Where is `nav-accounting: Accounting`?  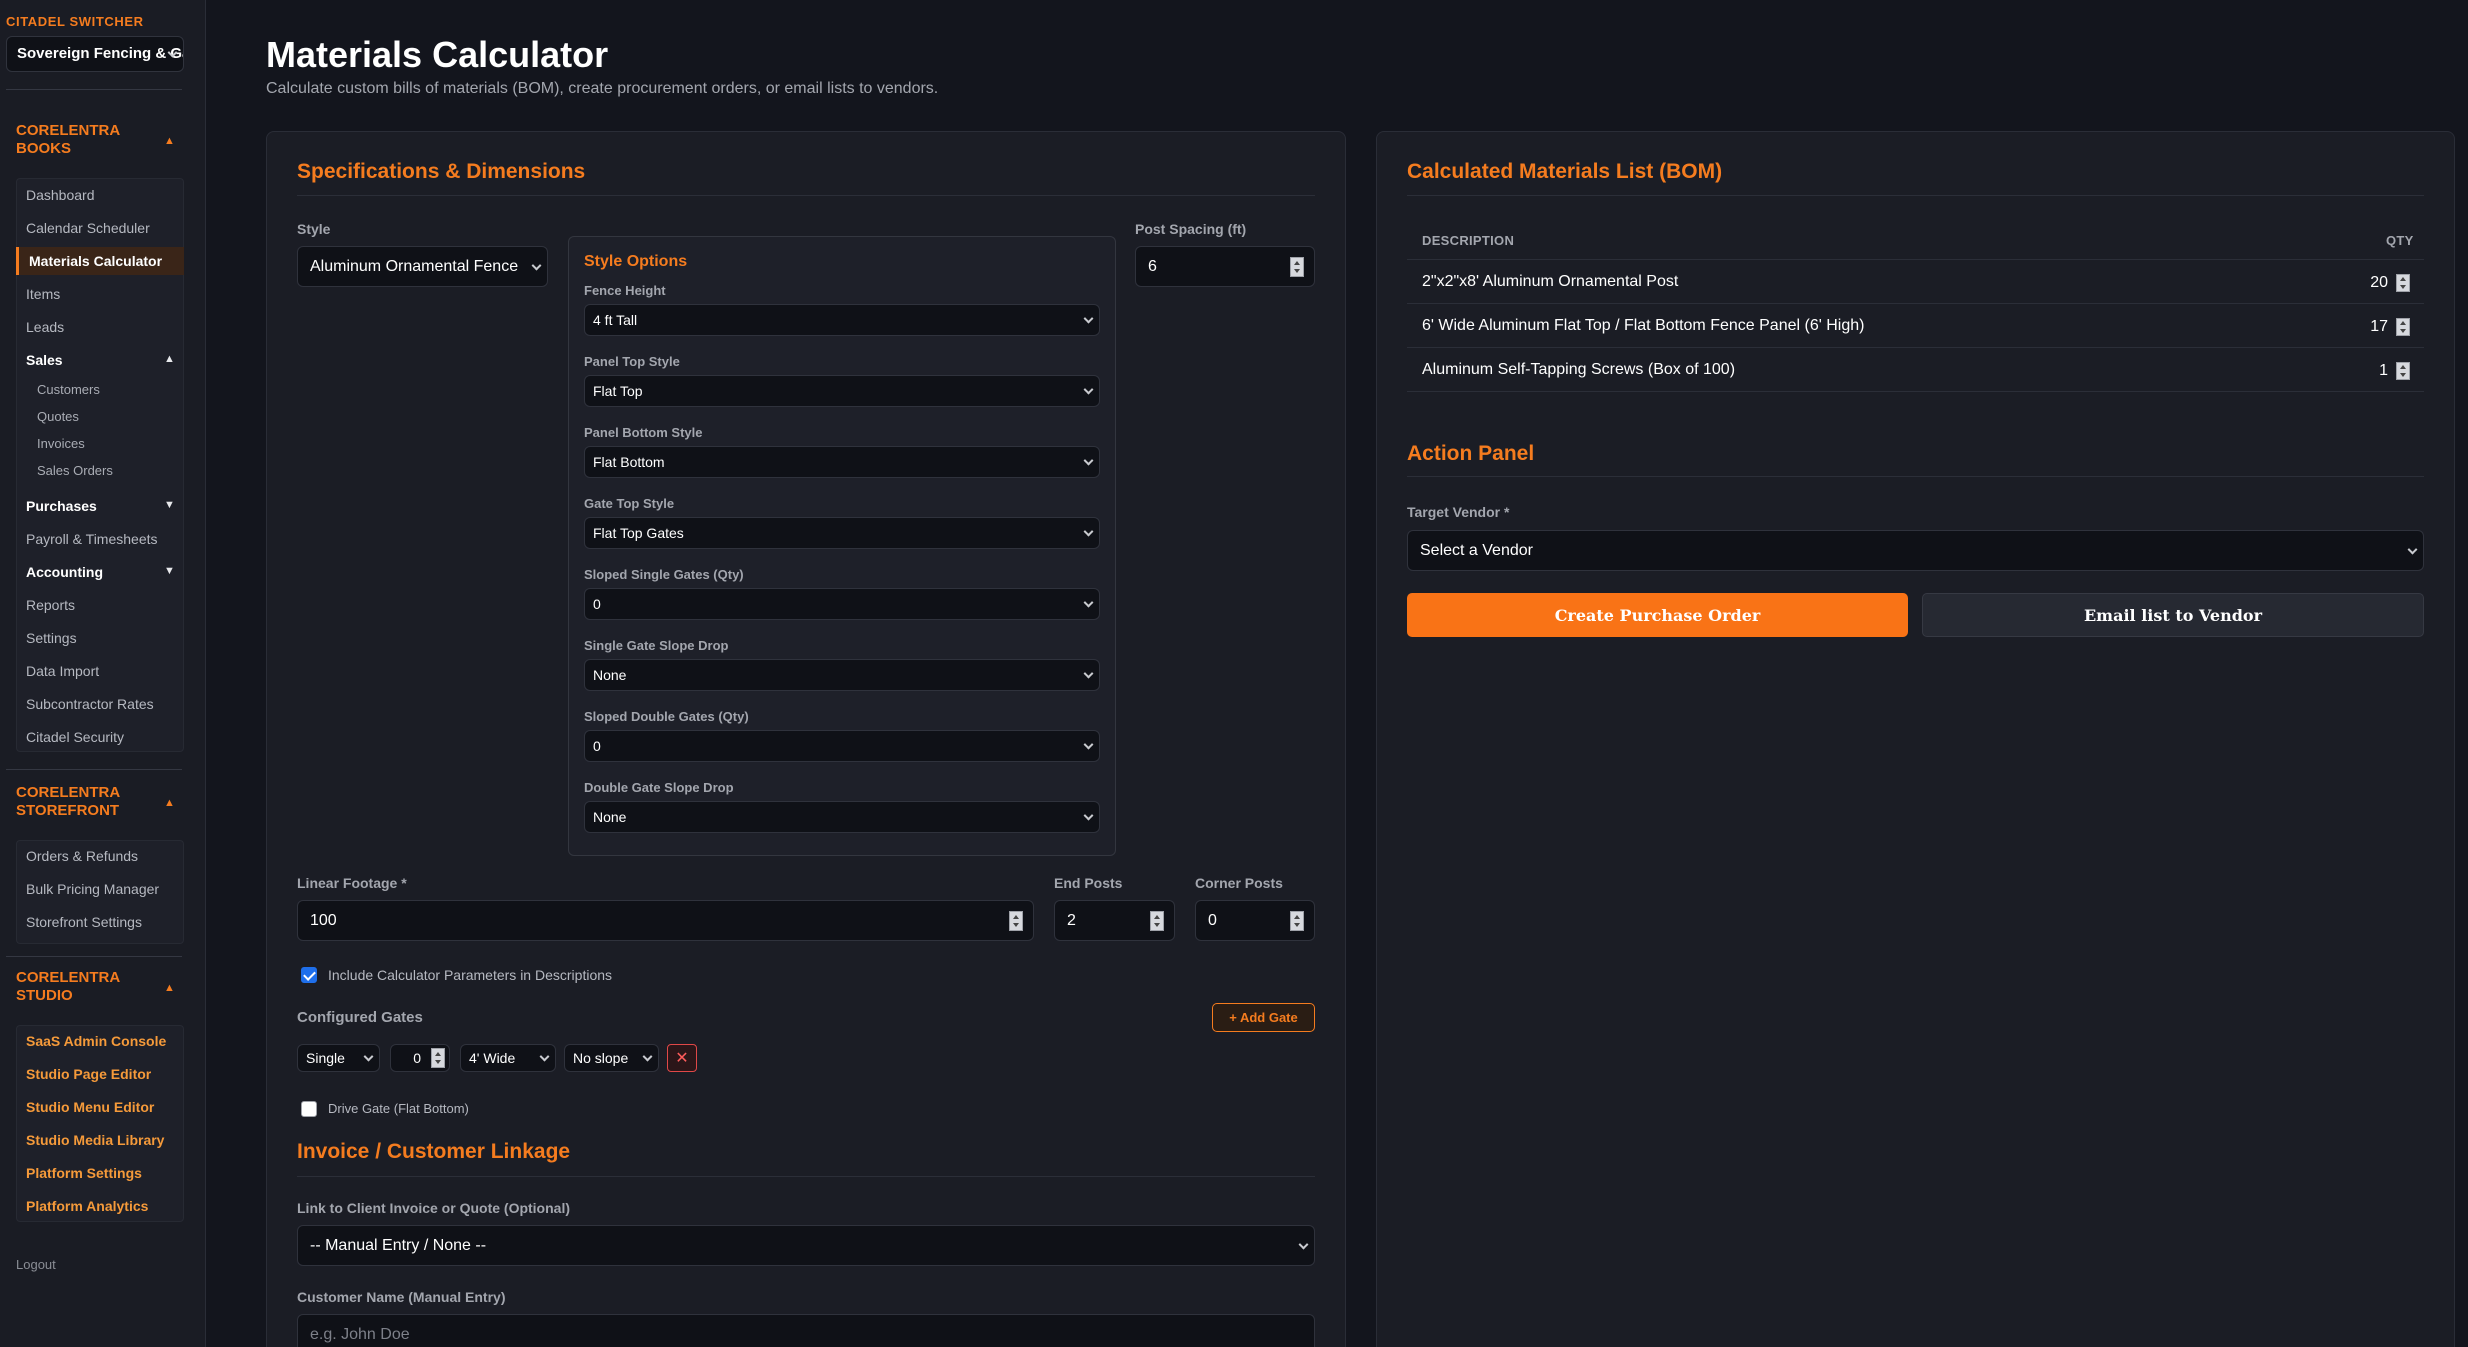
nav-accounting: Accounting is located at coordinates (64, 572).